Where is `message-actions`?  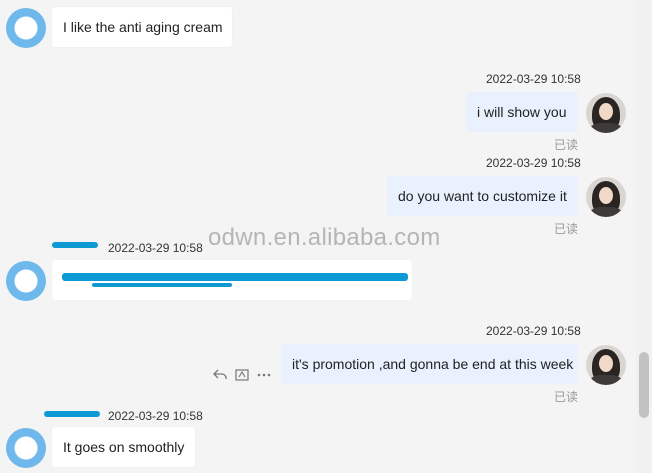
message-actions is located at coordinates (242, 375).